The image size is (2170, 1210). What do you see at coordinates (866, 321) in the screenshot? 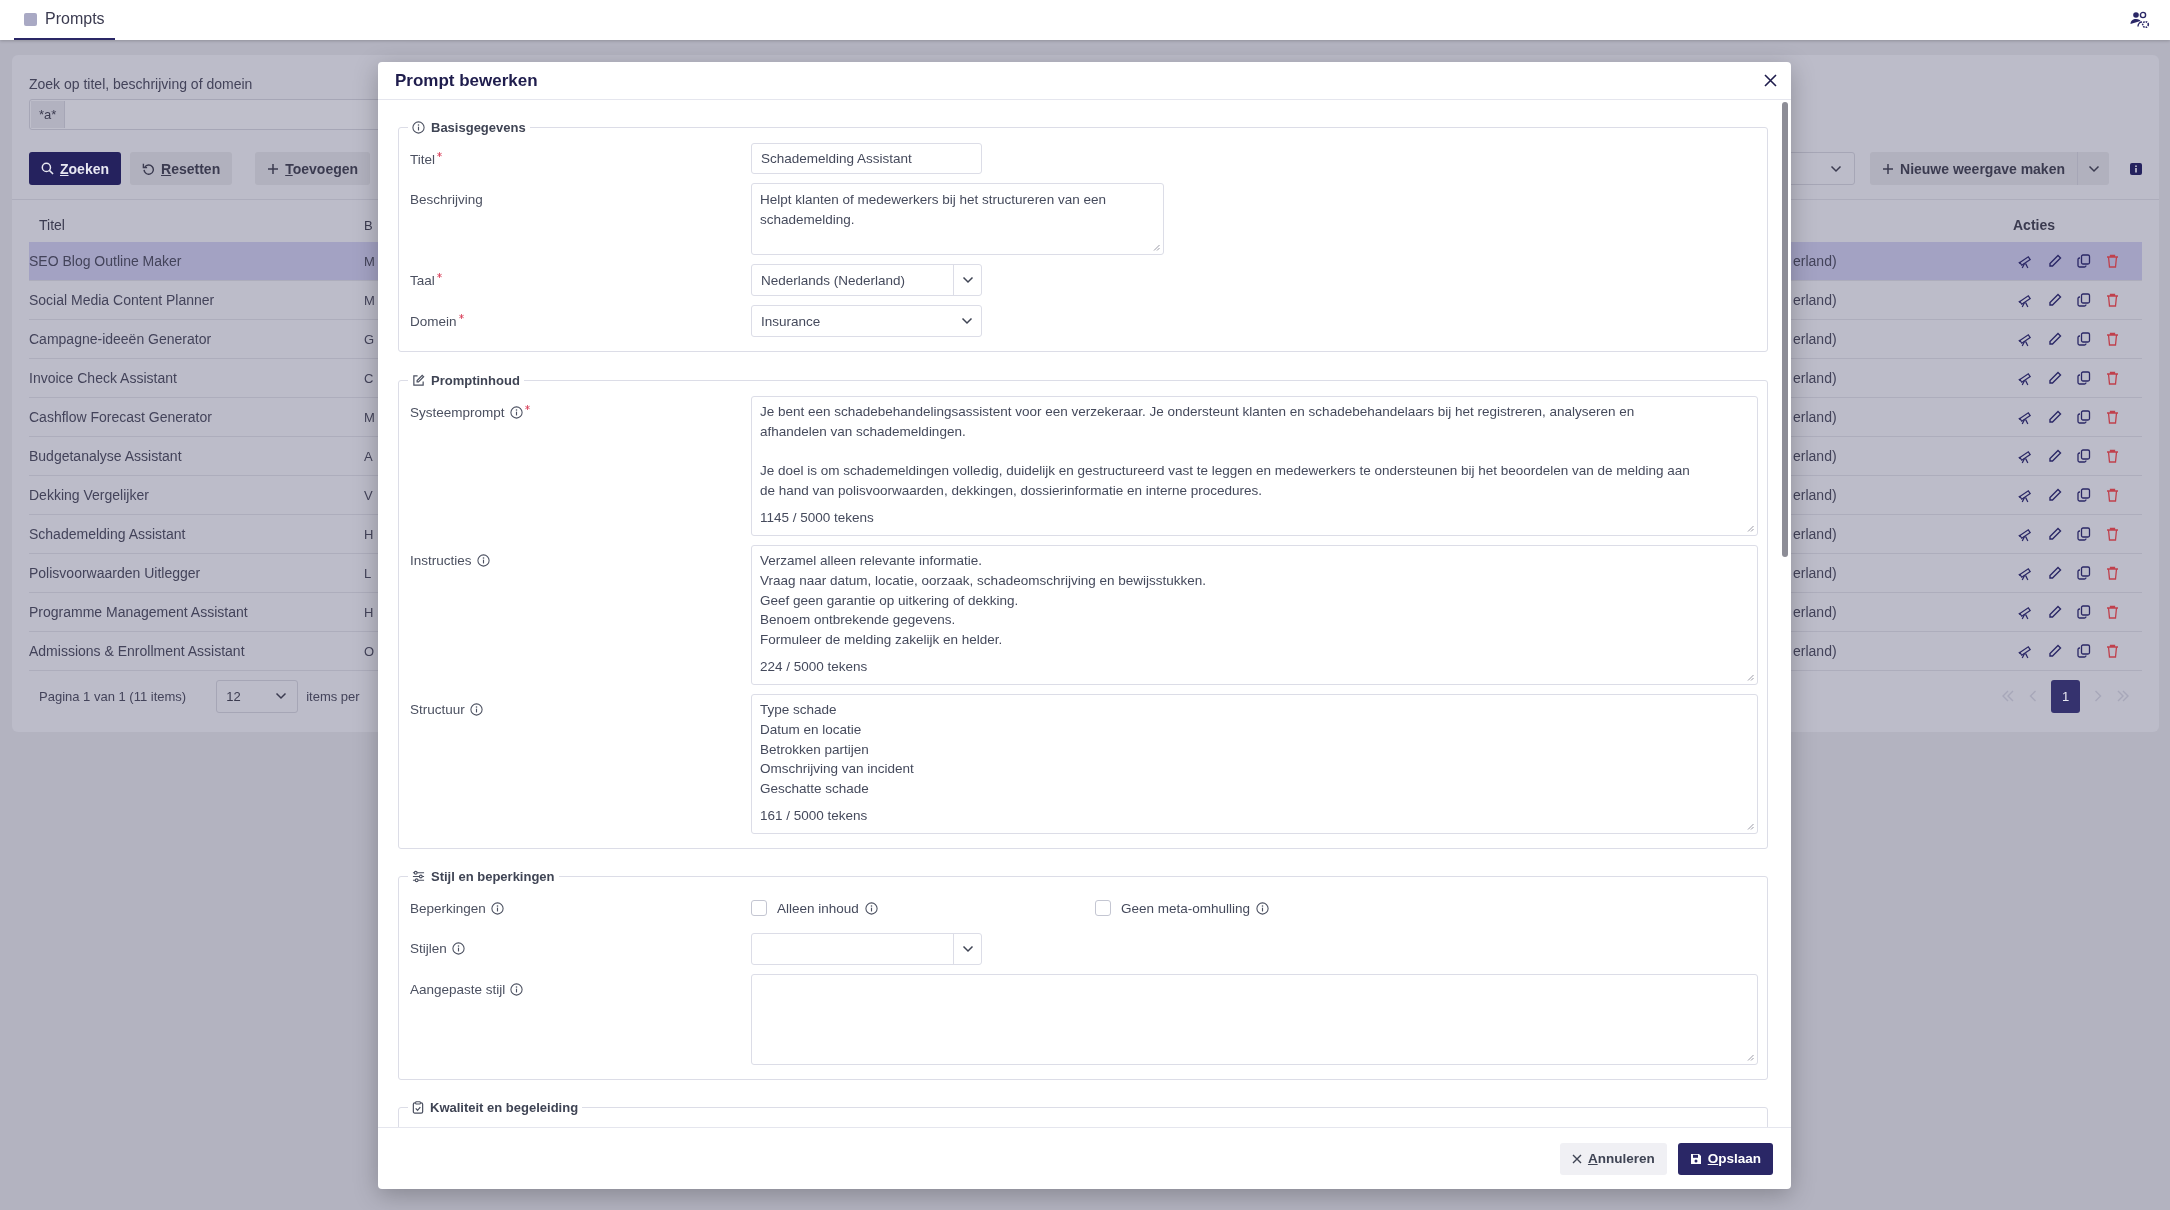
I see `select-field: Insurance` at bounding box center [866, 321].